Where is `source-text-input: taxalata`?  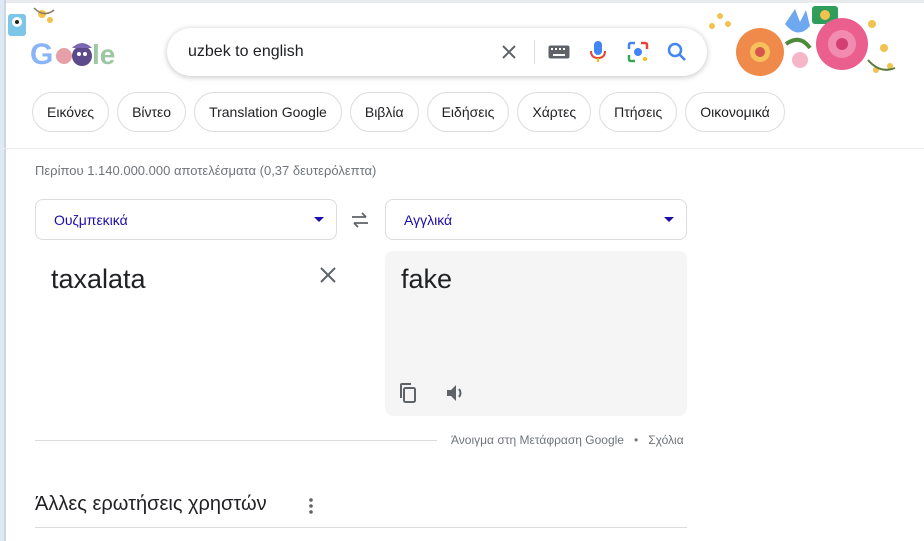 source-text-input: taxalata is located at coordinates (98, 279).